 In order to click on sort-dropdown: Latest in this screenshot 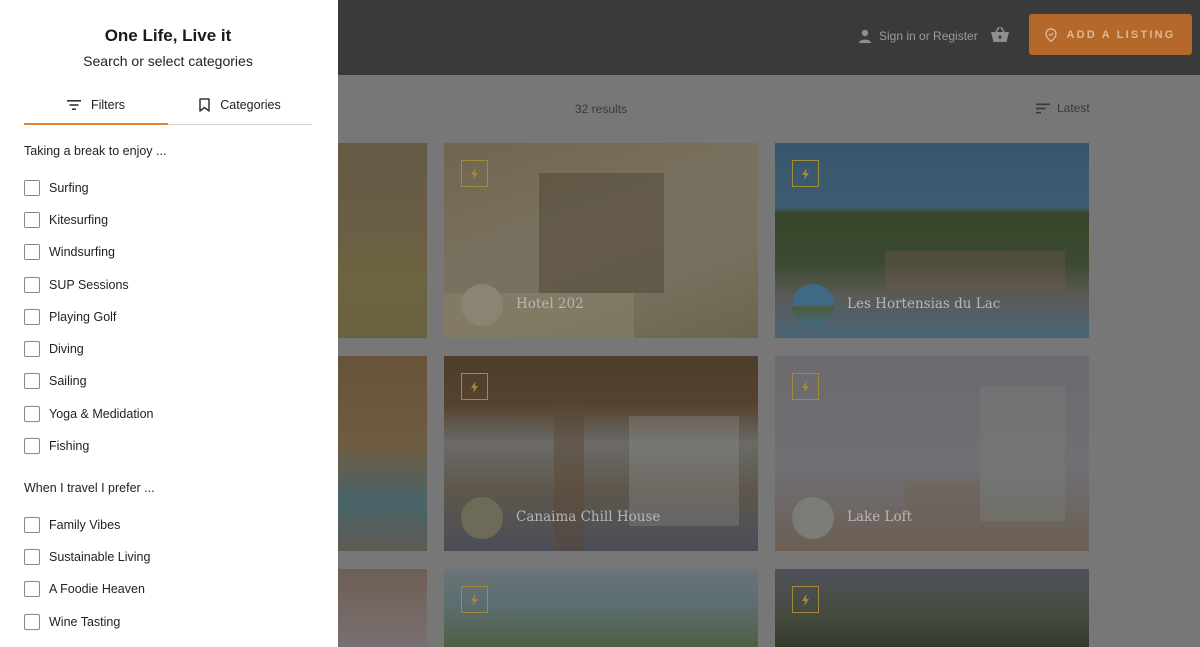, I will do `click(1063, 108)`.